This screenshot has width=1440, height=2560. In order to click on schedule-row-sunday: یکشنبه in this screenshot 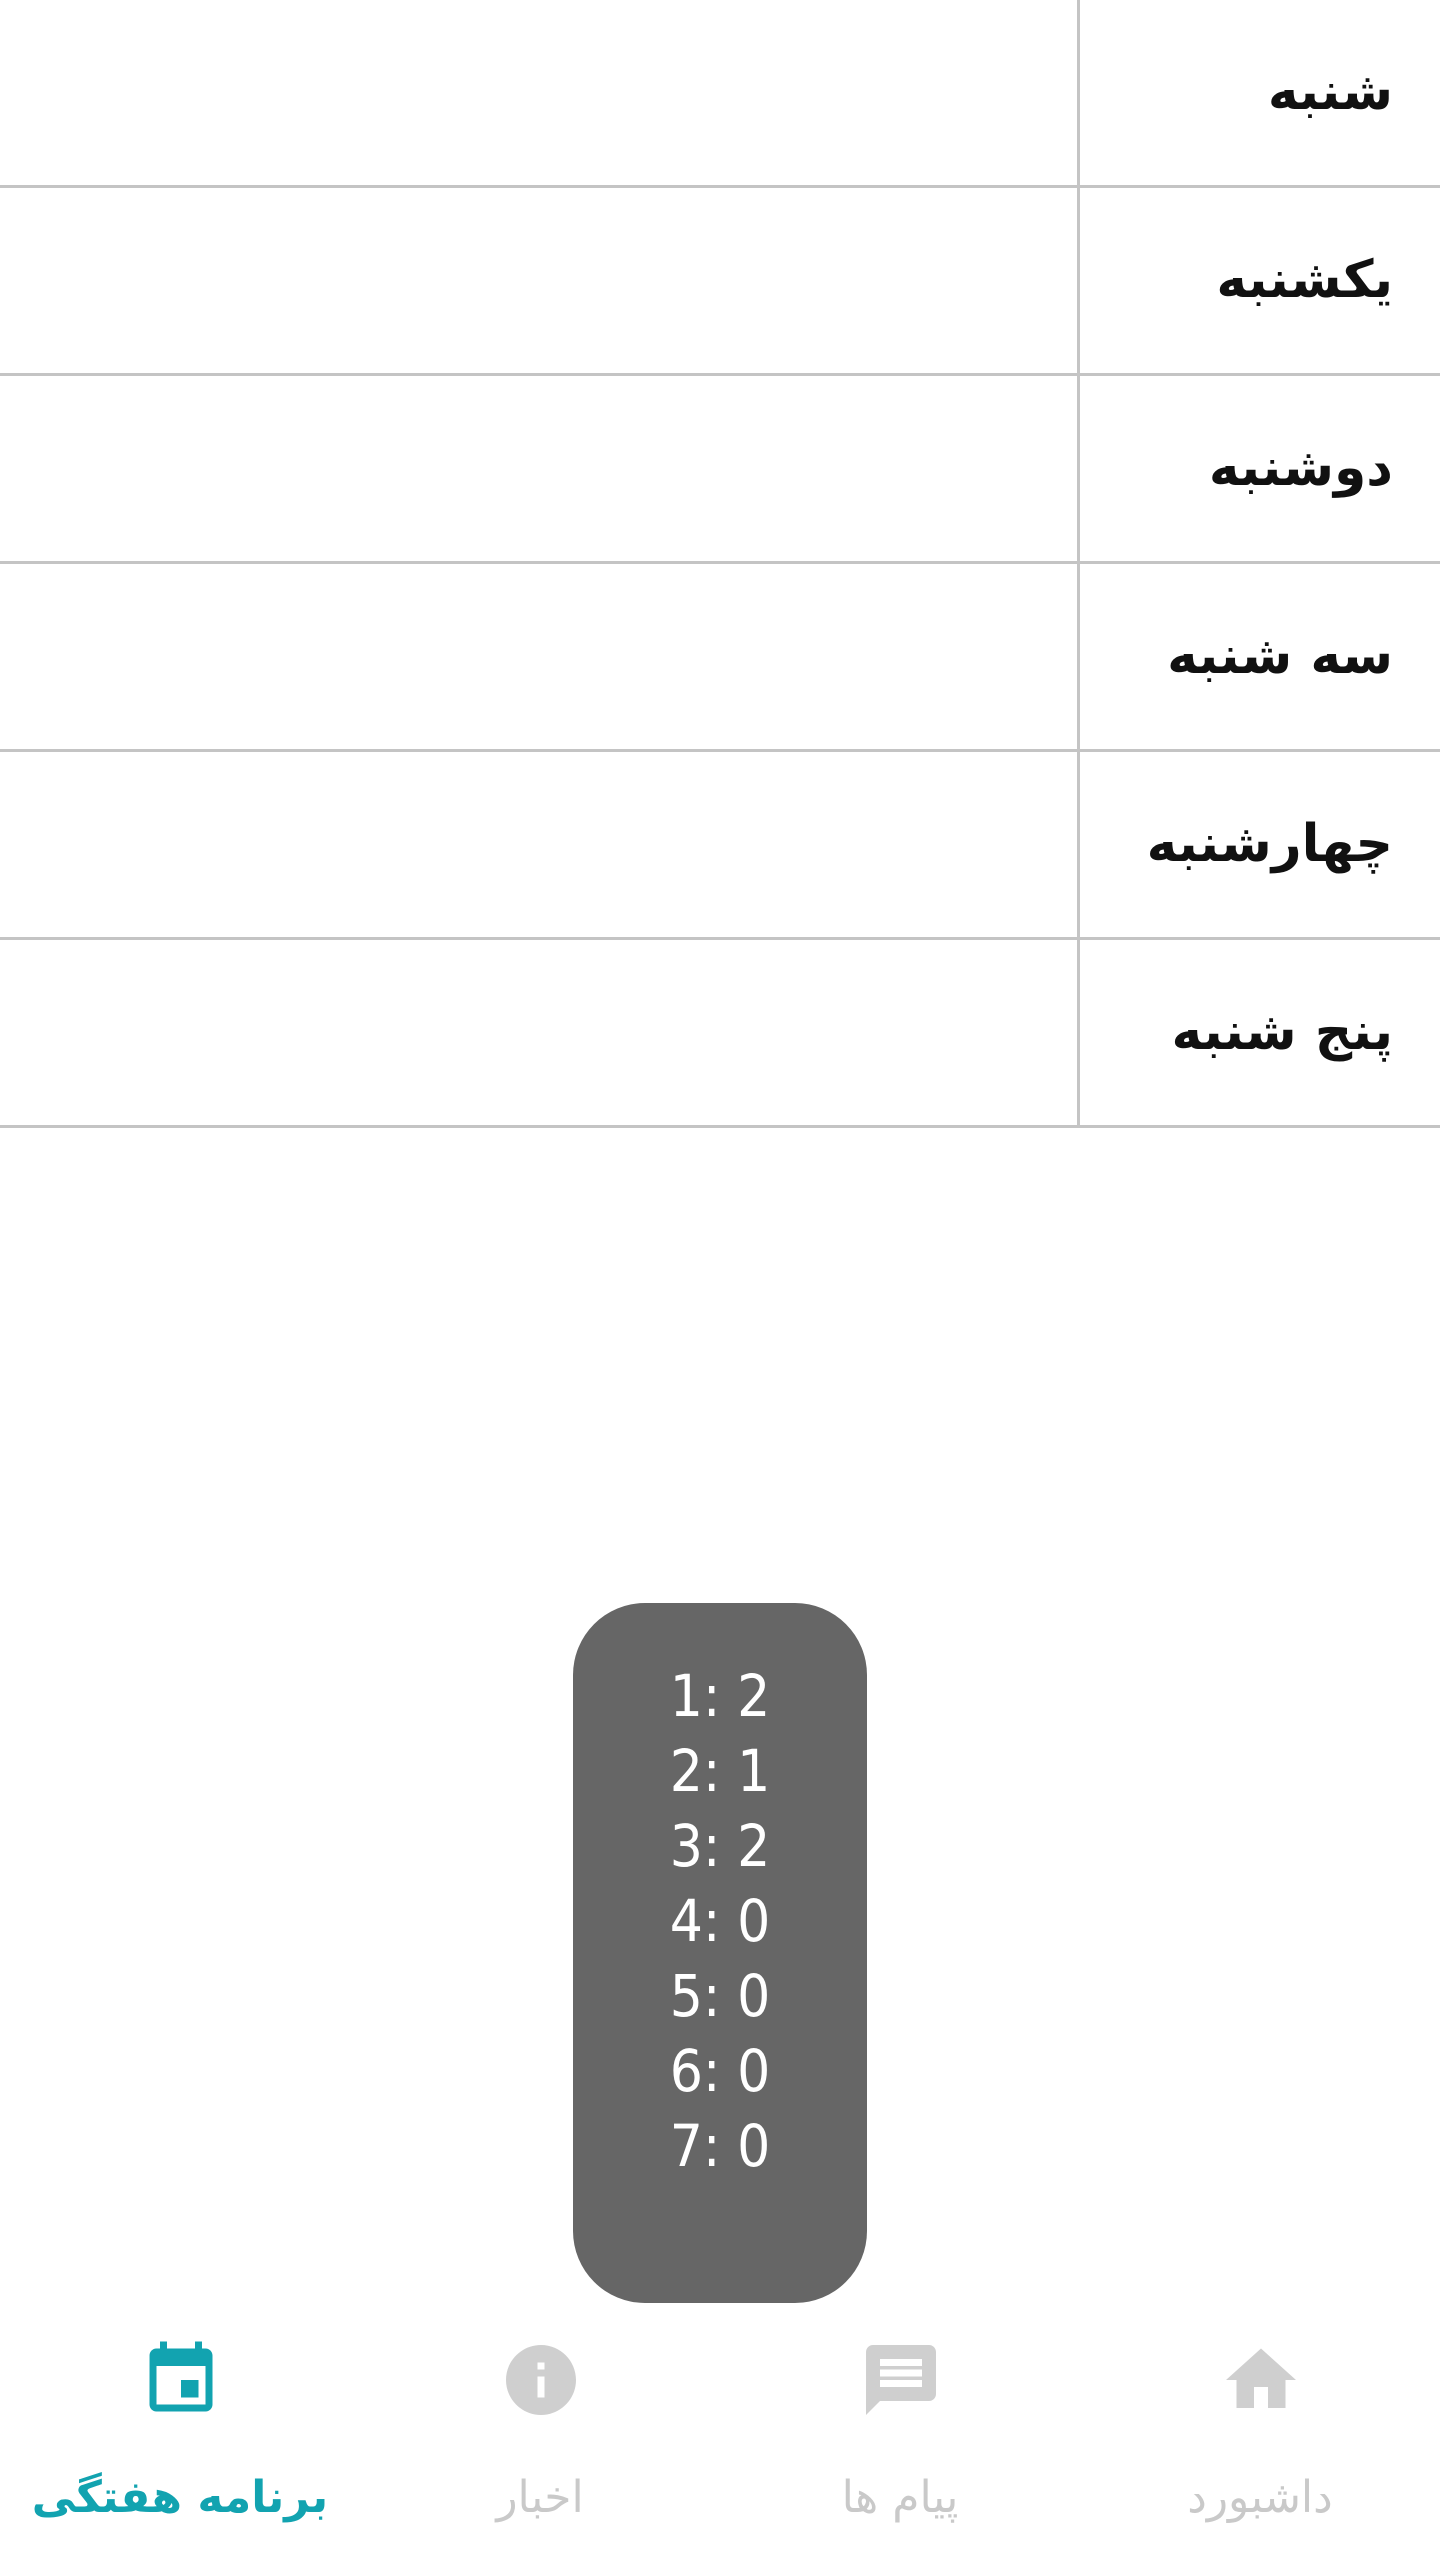, I will do `click(720, 282)`.